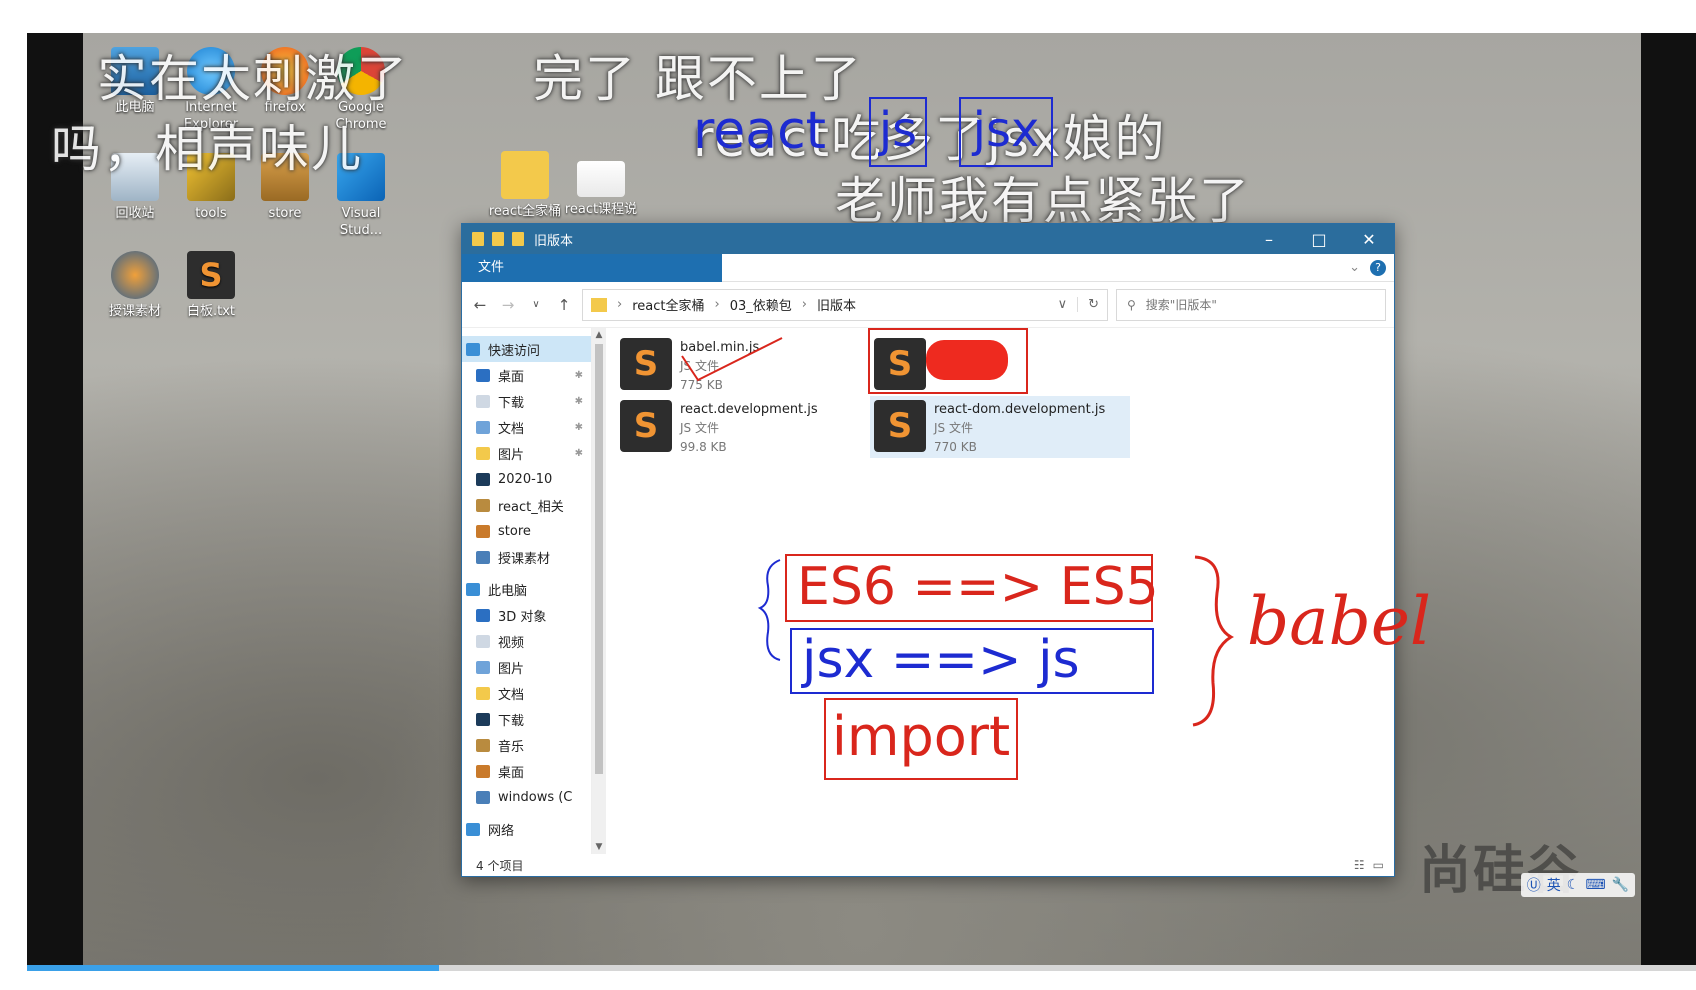 The height and width of the screenshot is (990, 1696). I want to click on nav-item-label: store, so click(514, 531).